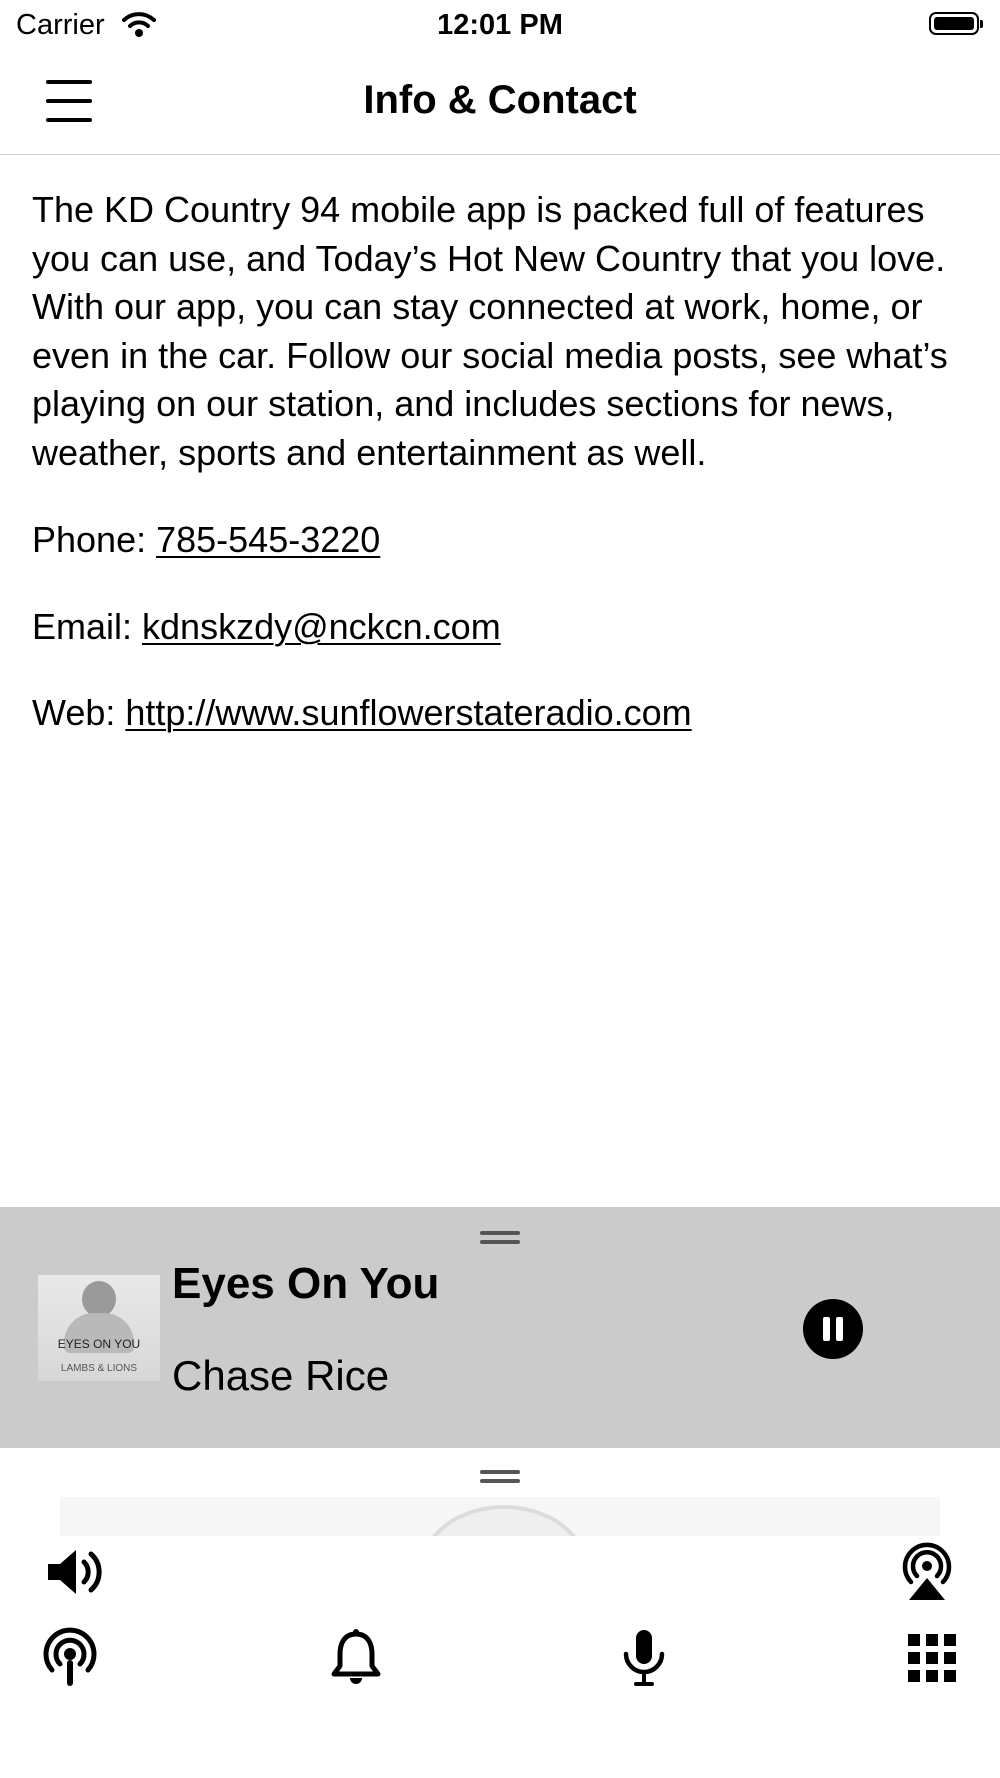 The height and width of the screenshot is (1778, 1000). I want to click on pause-icon, so click(826, 1329).